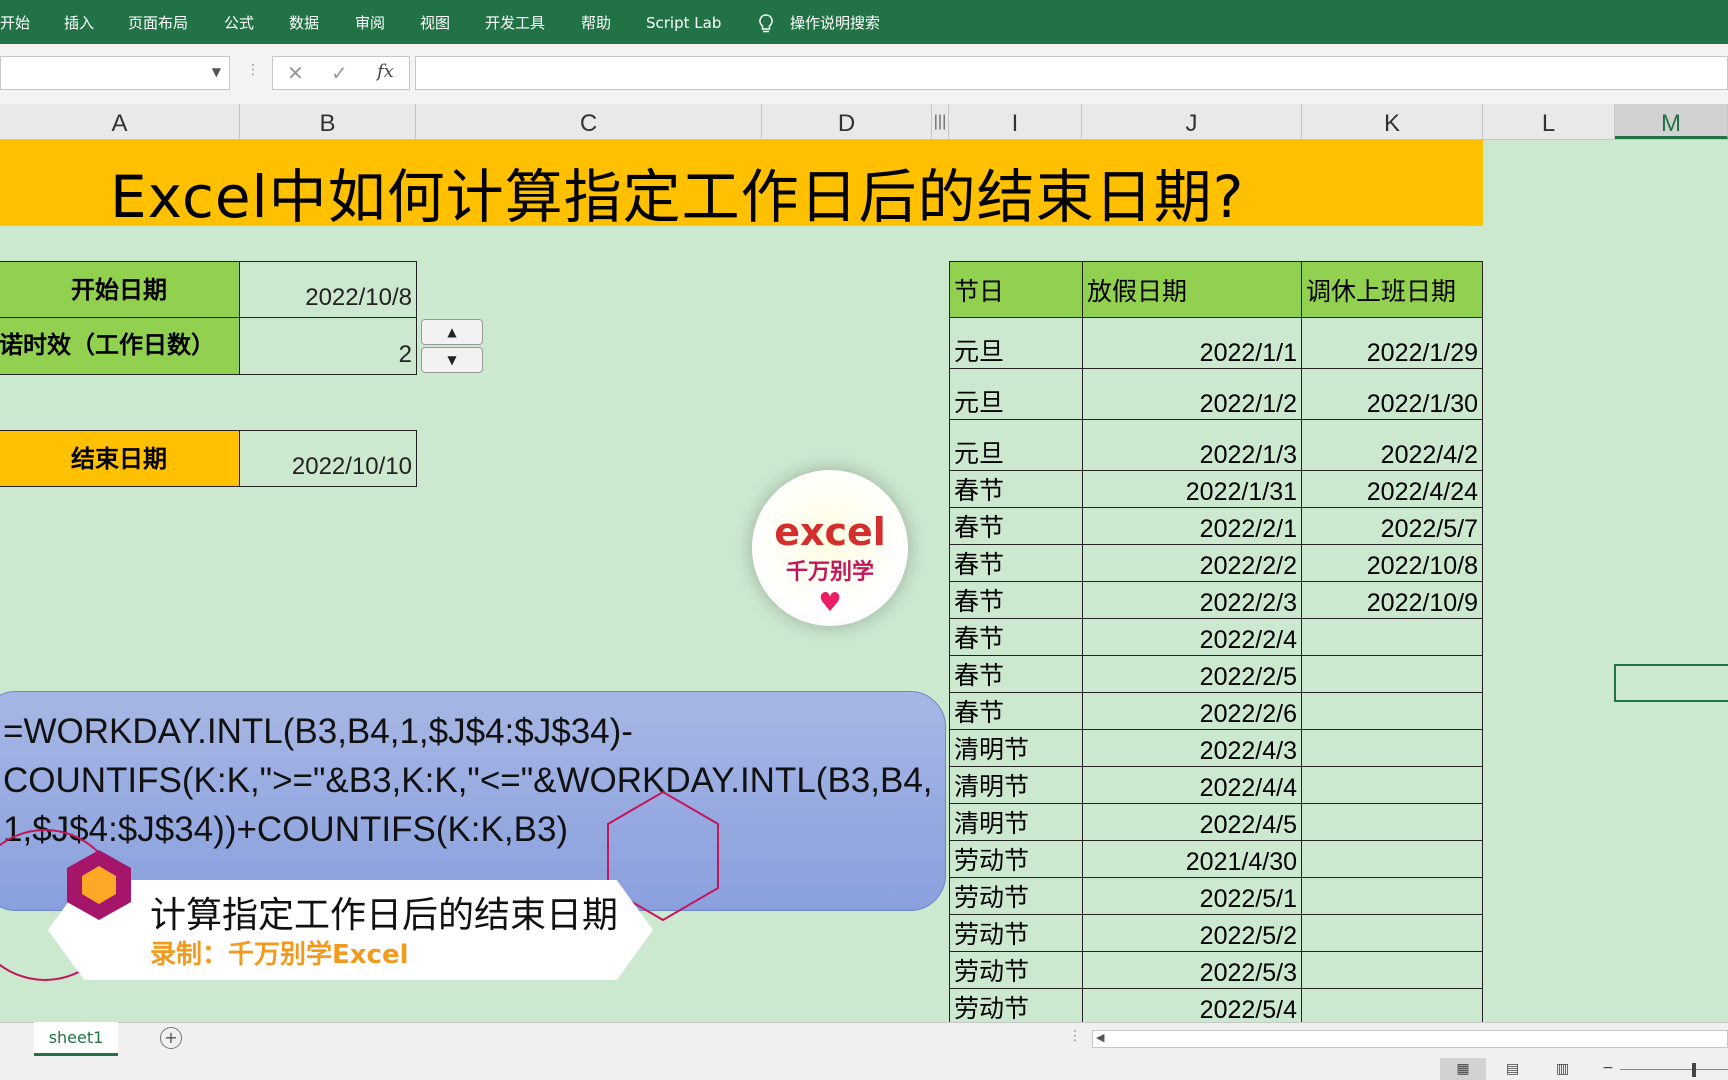 Image resolution: width=1728 pixels, height=1080 pixels. I want to click on column-header-m: M, so click(1671, 121).